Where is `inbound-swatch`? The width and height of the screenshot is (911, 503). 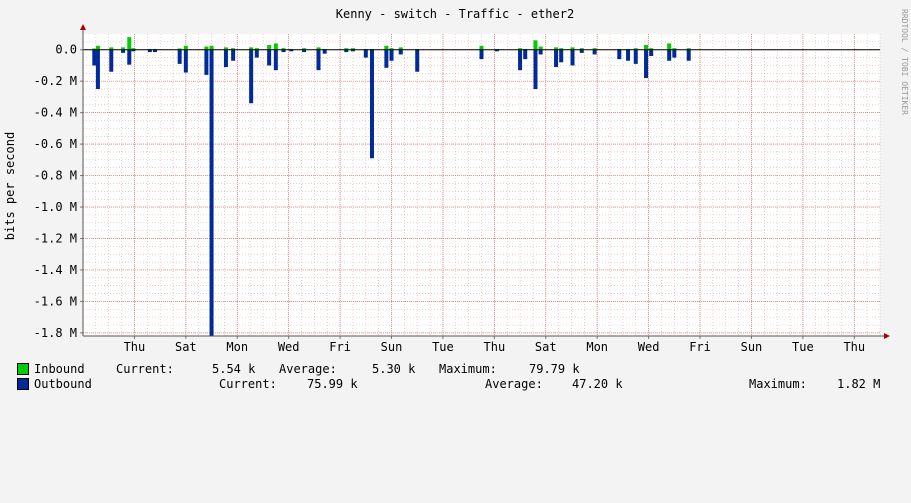 inbound-swatch is located at coordinates (23, 369).